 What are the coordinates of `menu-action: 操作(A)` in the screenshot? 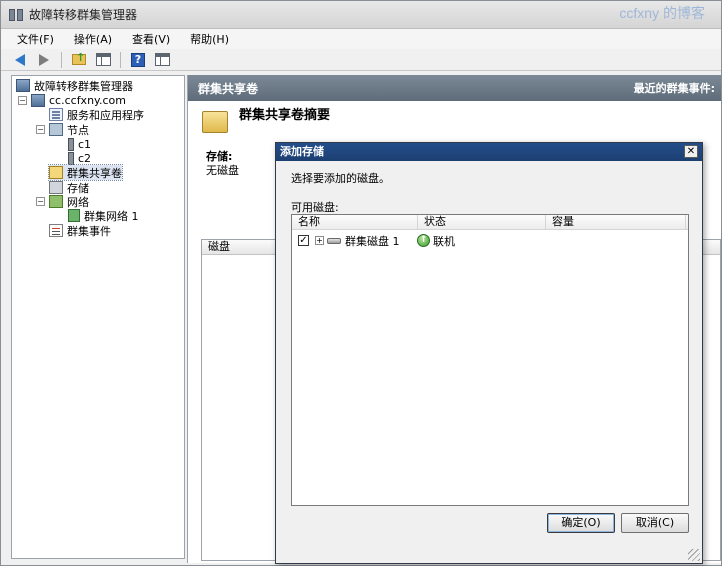 It's located at (93, 39).